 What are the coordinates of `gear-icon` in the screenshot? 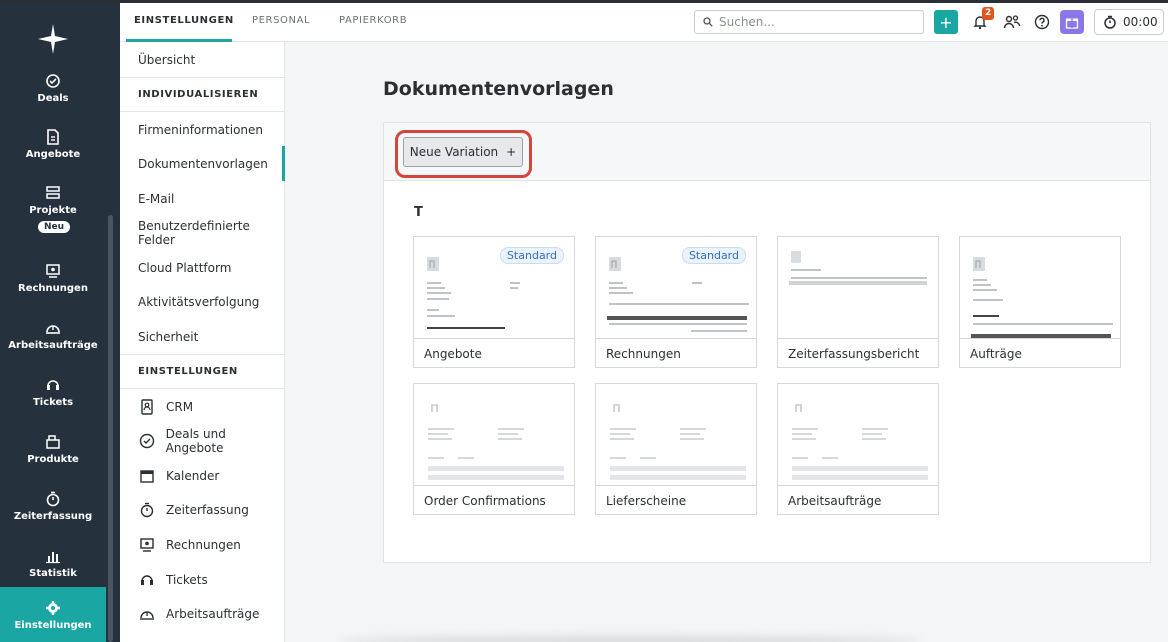 It's located at (53, 608).